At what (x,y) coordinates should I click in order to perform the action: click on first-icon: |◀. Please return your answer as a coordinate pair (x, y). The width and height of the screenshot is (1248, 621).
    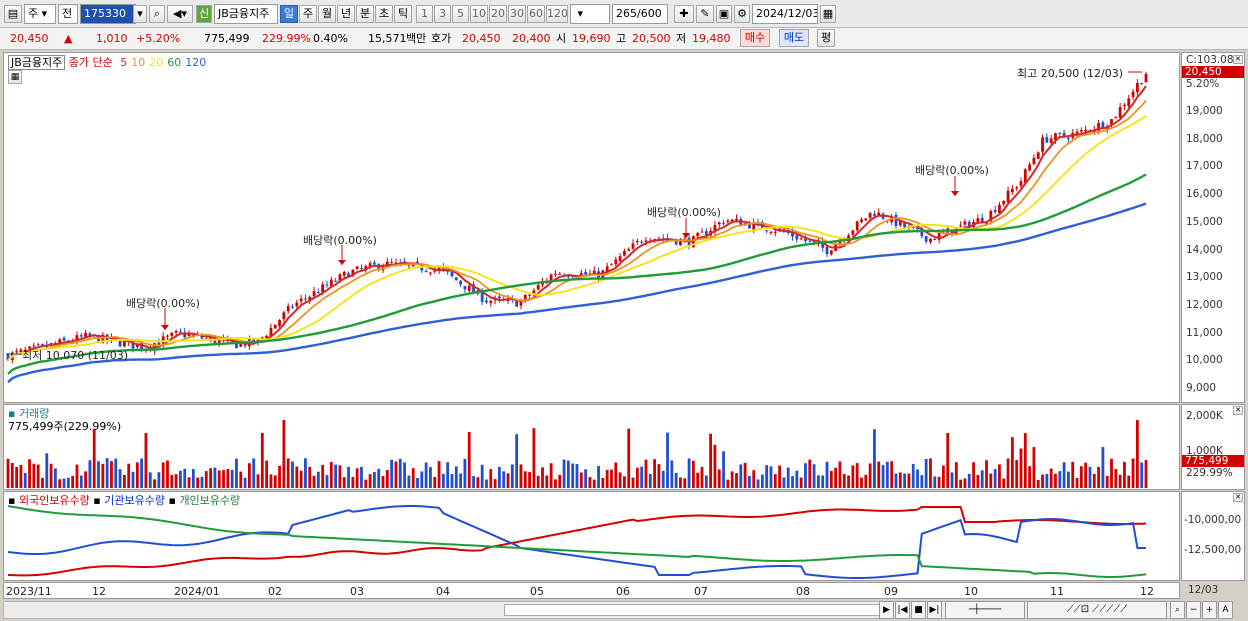
    Looking at the image, I should click on (902, 610).